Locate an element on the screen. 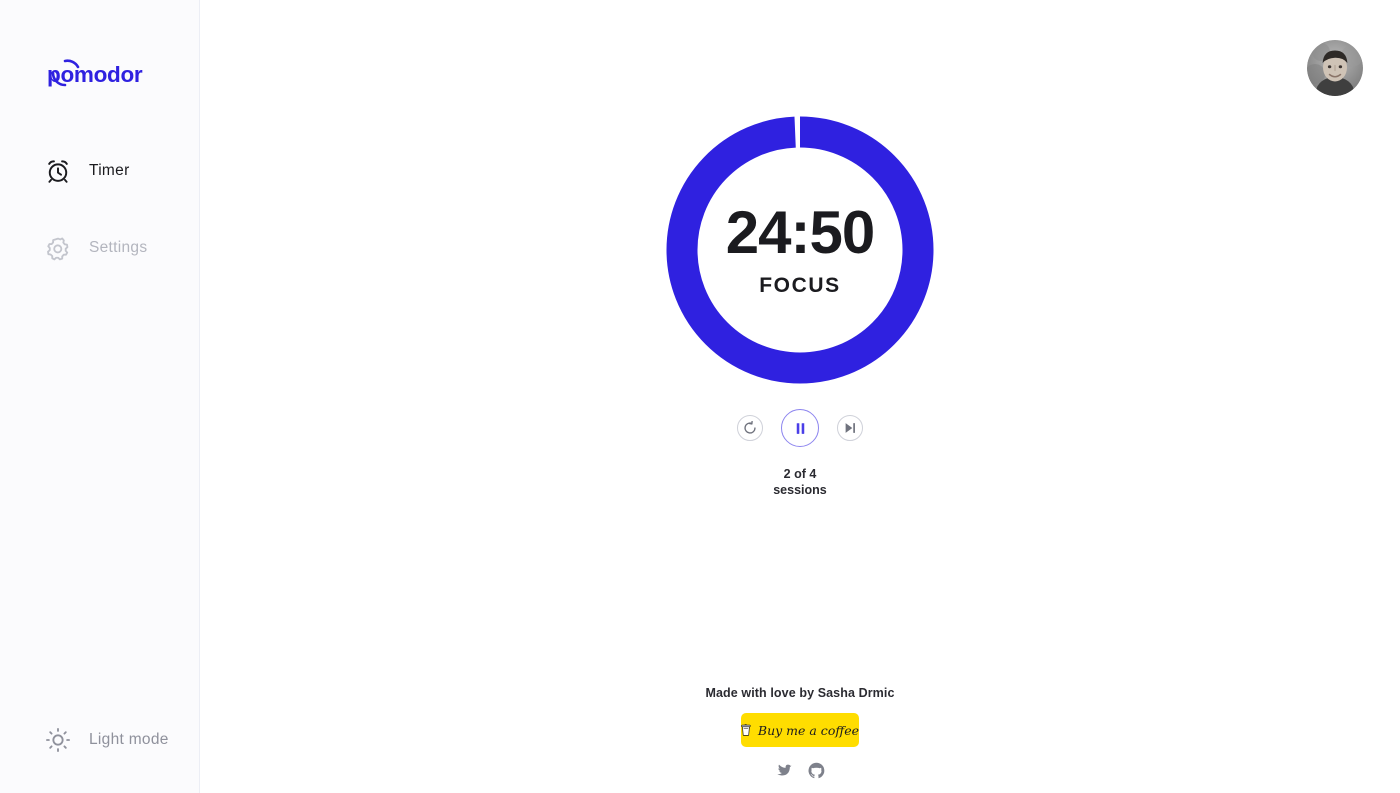 The height and width of the screenshot is (793, 1400). avatar is located at coordinates (1335, 68).